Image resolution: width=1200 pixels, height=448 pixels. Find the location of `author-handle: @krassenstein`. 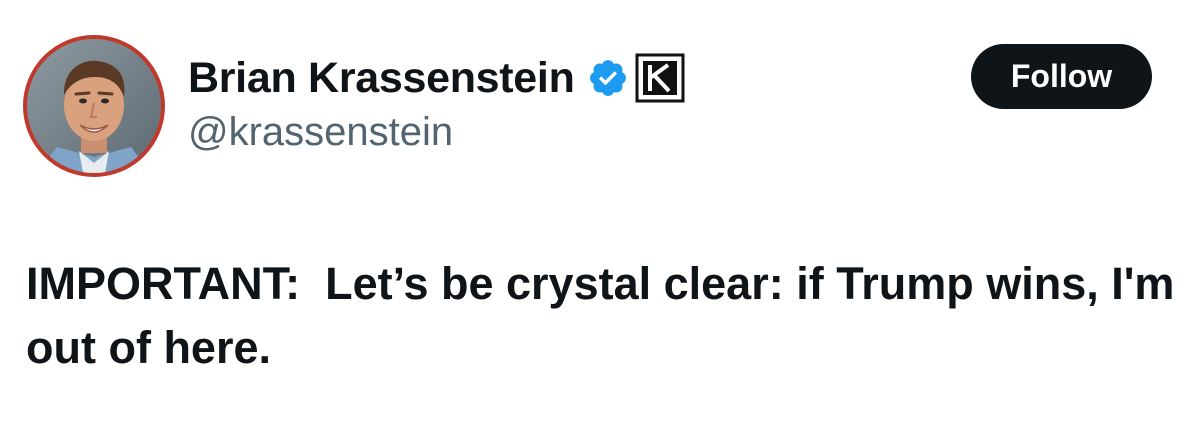

author-handle: @krassenstein is located at coordinates (320, 132).